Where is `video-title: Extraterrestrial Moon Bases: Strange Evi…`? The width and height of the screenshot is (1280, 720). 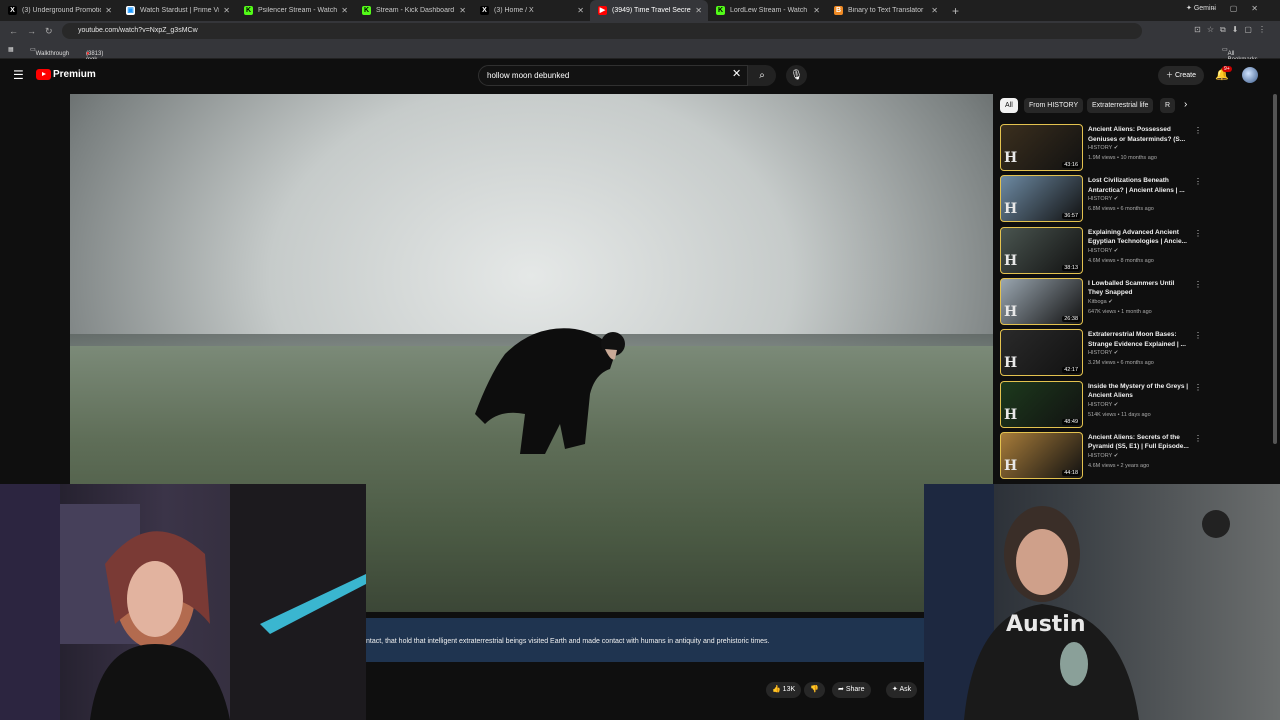 video-title: Extraterrestrial Moon Bases: Strange Evi… is located at coordinates (1139, 339).